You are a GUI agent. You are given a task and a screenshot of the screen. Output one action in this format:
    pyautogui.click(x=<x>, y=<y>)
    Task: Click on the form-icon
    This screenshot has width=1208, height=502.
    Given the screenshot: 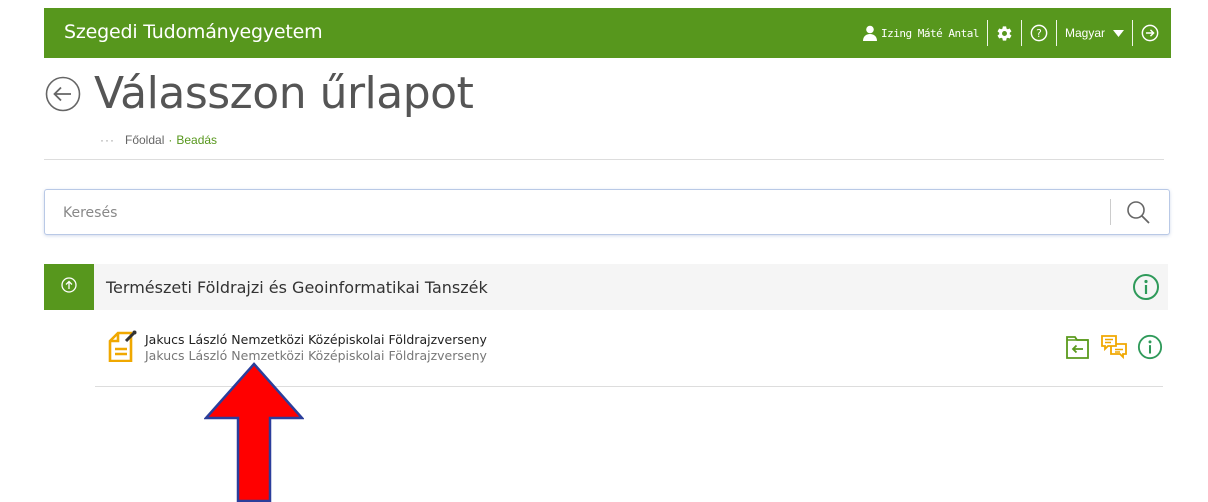 What is the action you would take?
    pyautogui.click(x=122, y=346)
    